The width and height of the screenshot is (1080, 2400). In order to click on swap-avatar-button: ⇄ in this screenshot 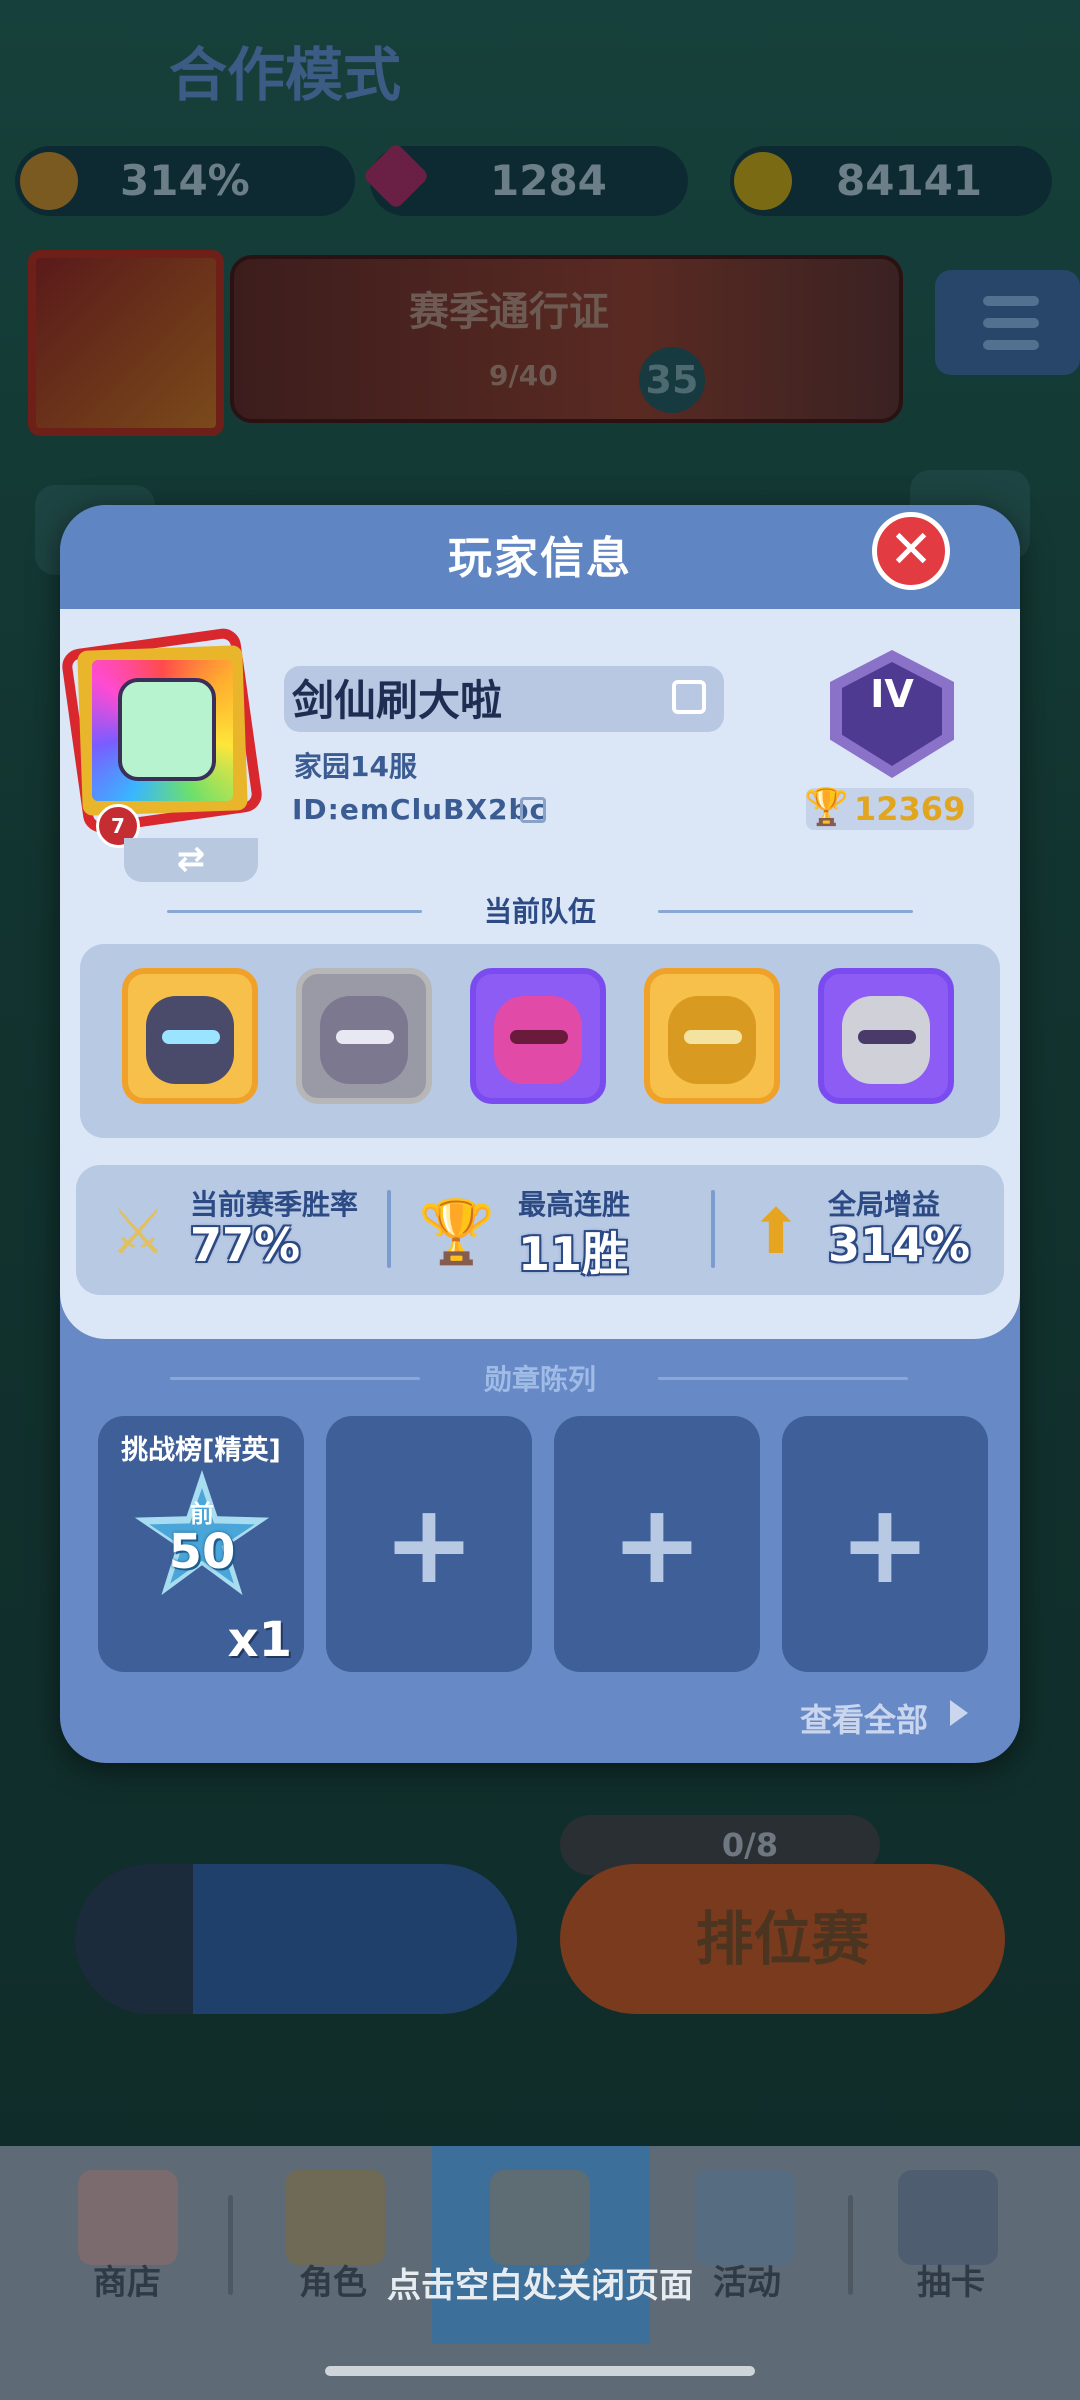, I will do `click(191, 860)`.